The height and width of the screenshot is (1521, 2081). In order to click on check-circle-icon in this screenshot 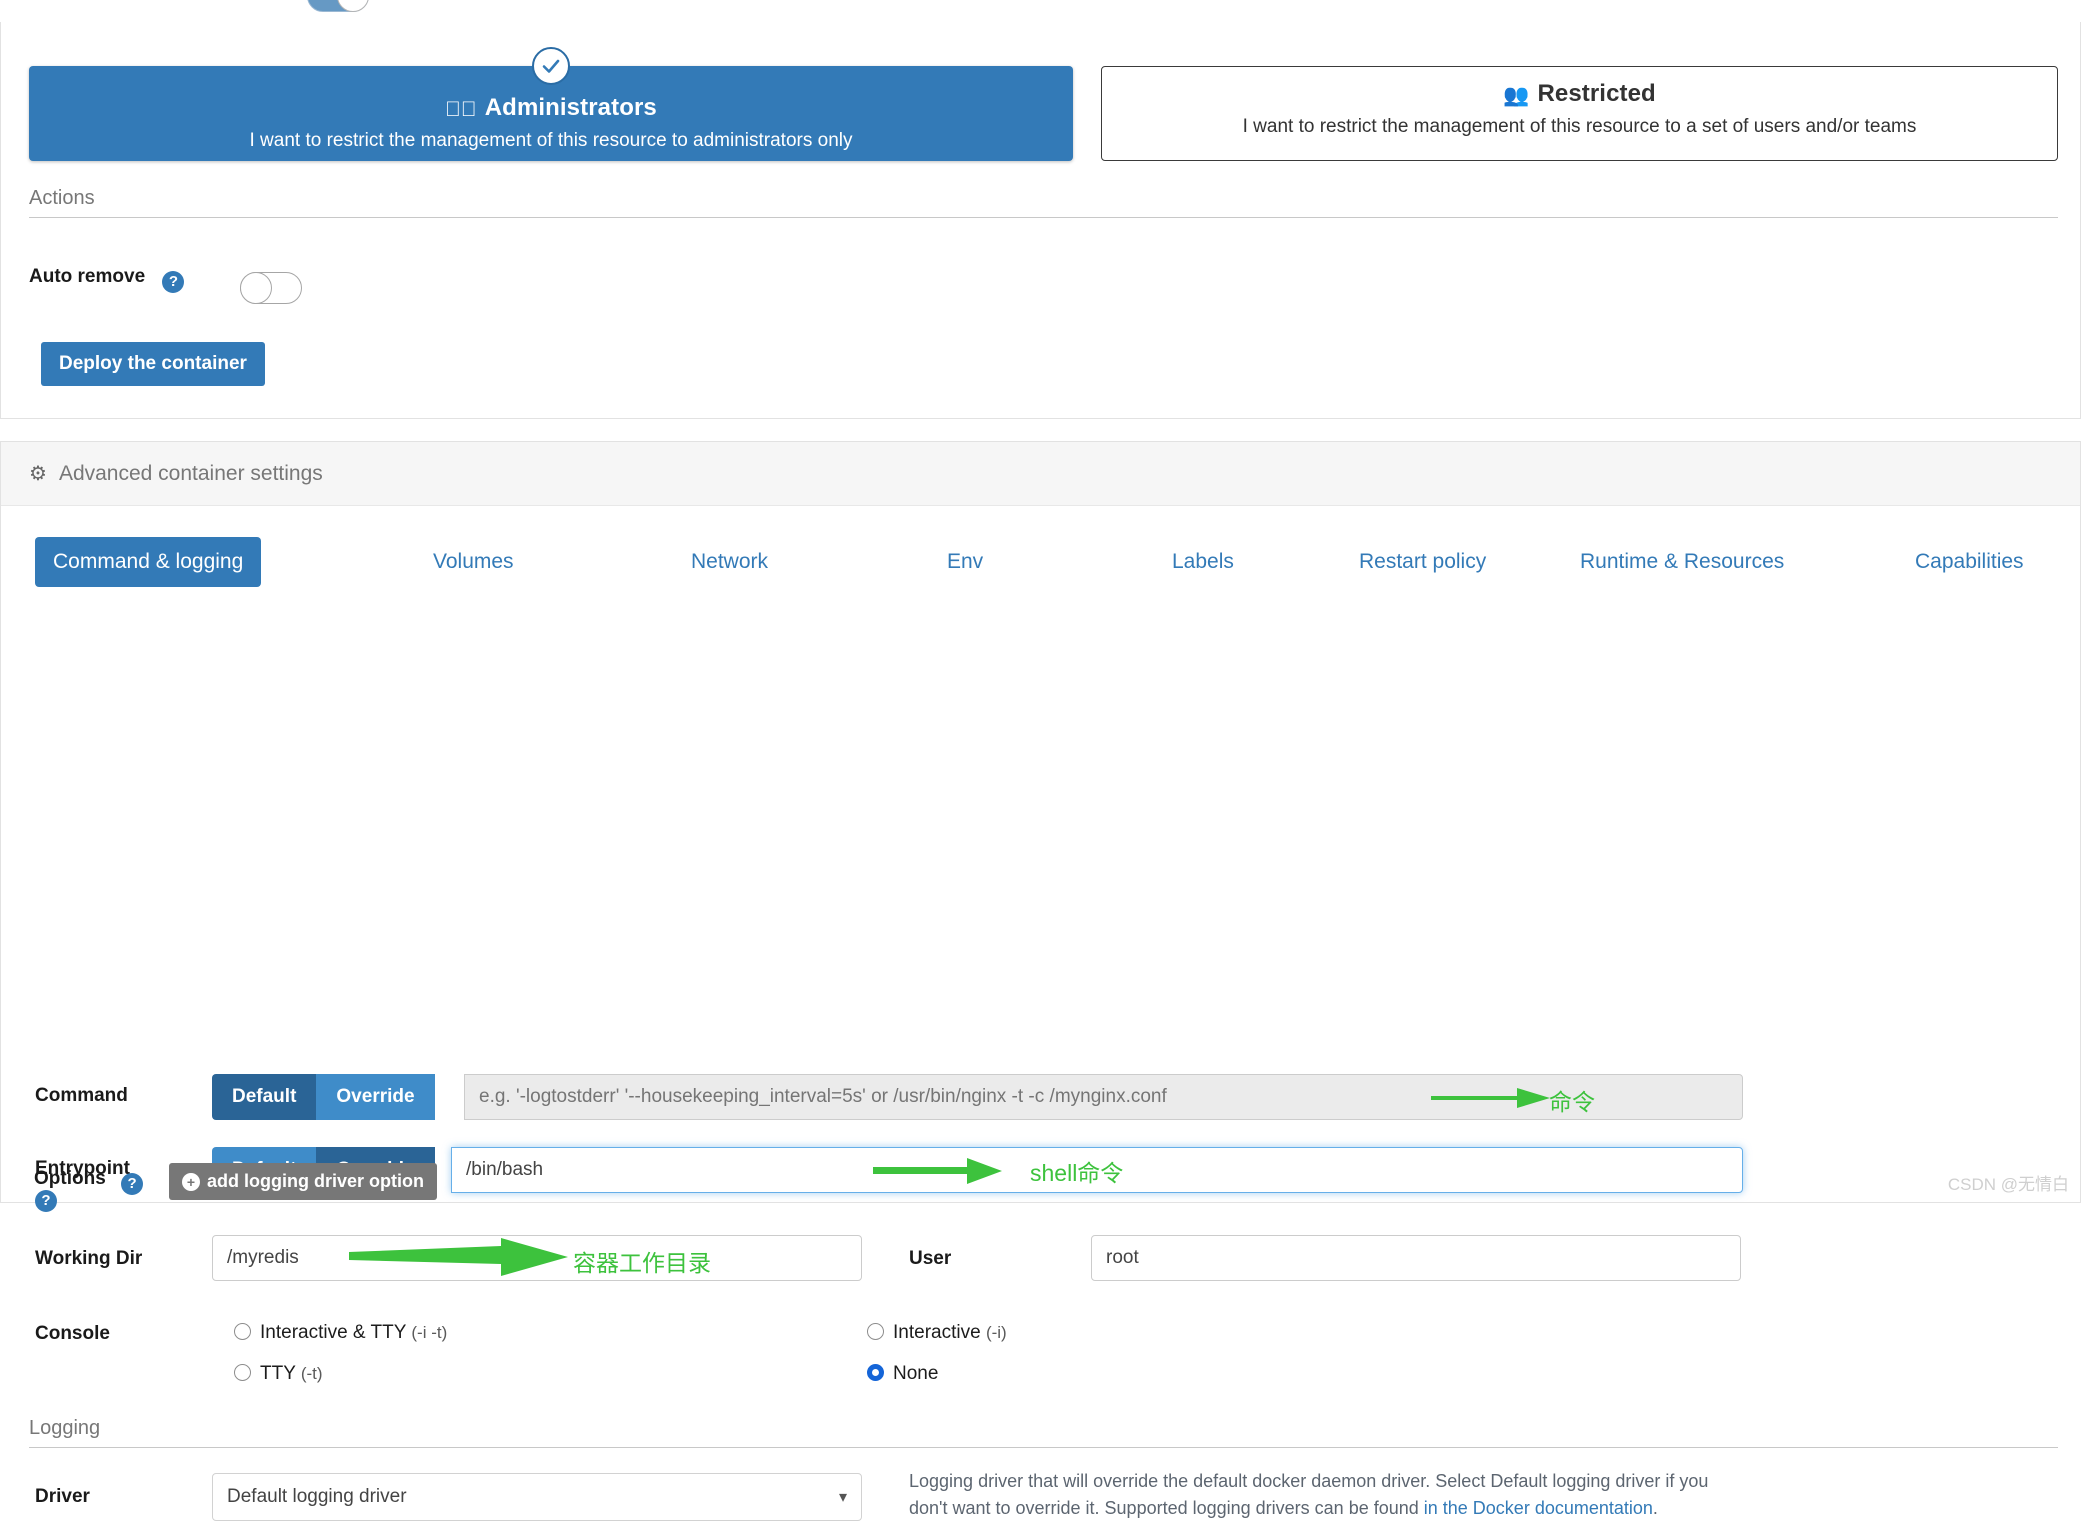, I will do `click(551, 66)`.